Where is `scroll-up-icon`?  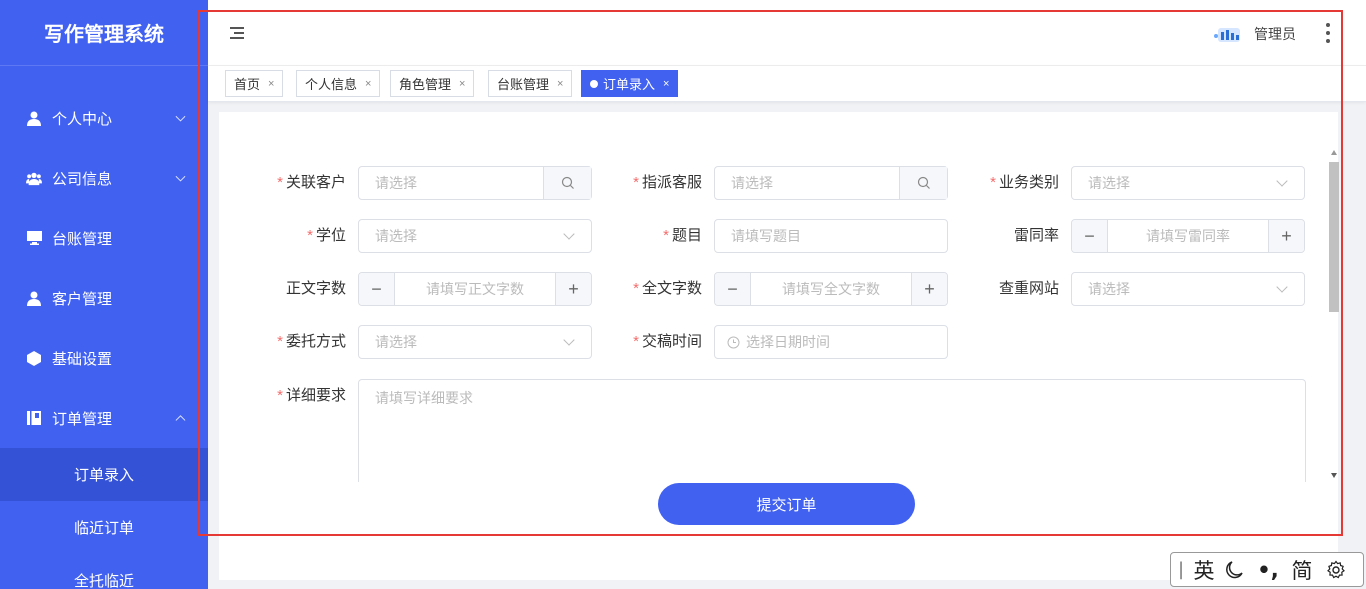 scroll-up-icon is located at coordinates (1334, 152).